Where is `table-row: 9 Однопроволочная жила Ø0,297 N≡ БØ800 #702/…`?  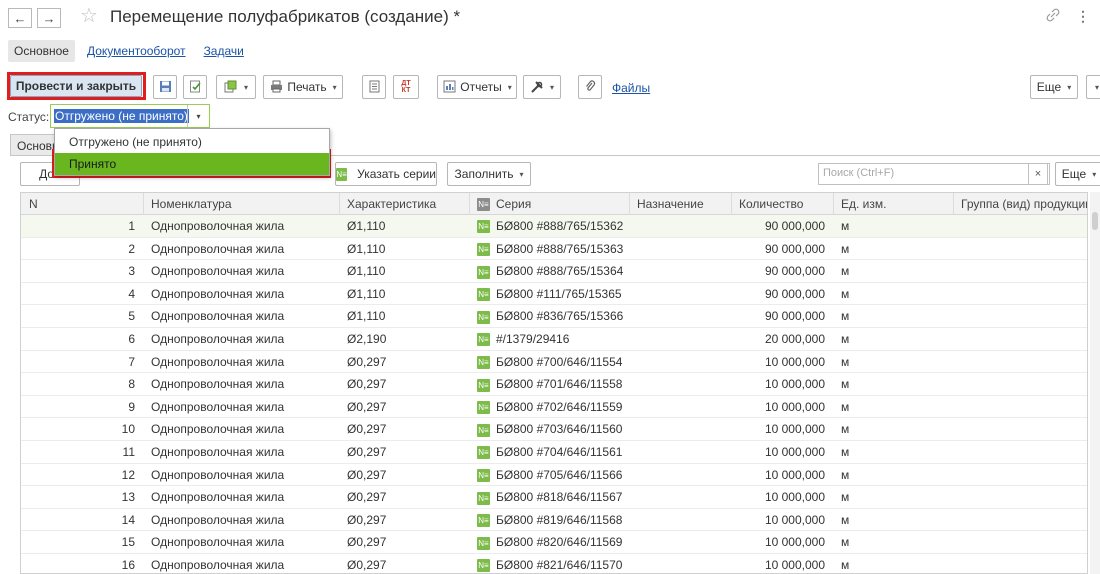 table-row: 9 Однопроволочная жила Ø0,297 N≡ БØ800 #702/… is located at coordinates (554, 407).